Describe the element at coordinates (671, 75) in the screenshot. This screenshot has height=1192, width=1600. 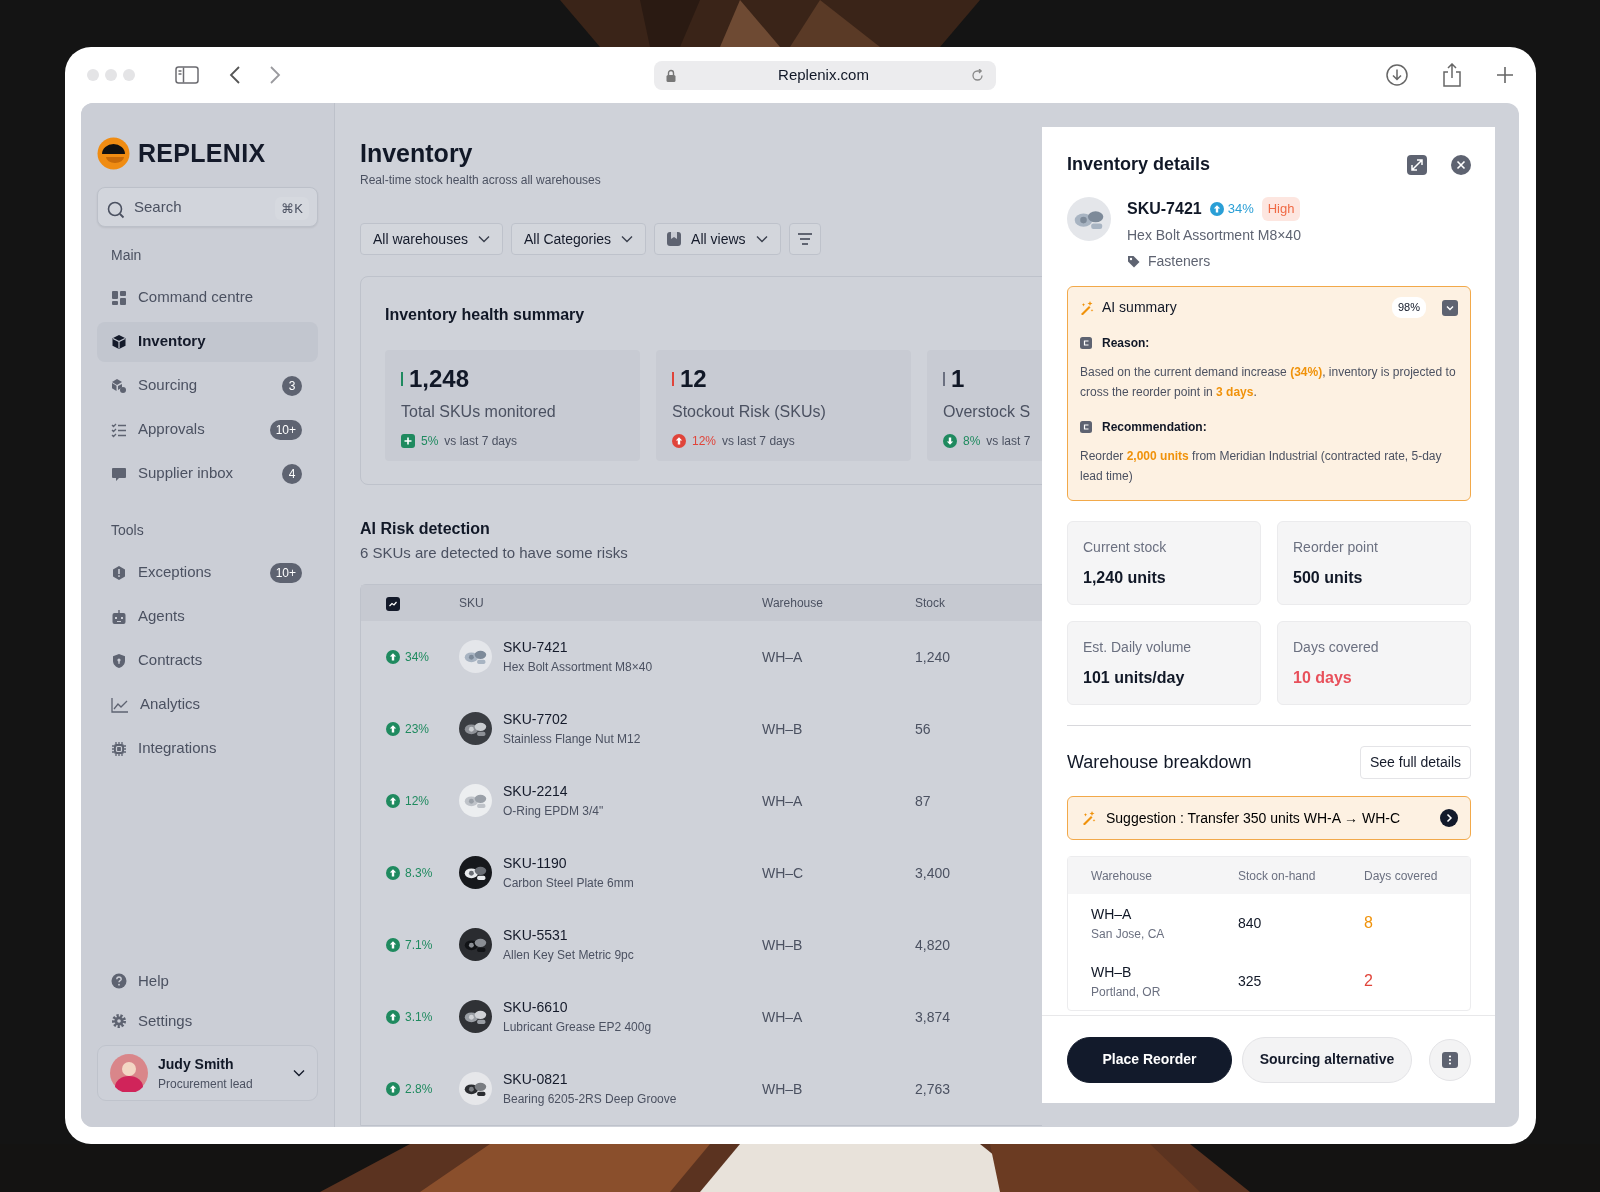
I see `lock-icon` at that location.